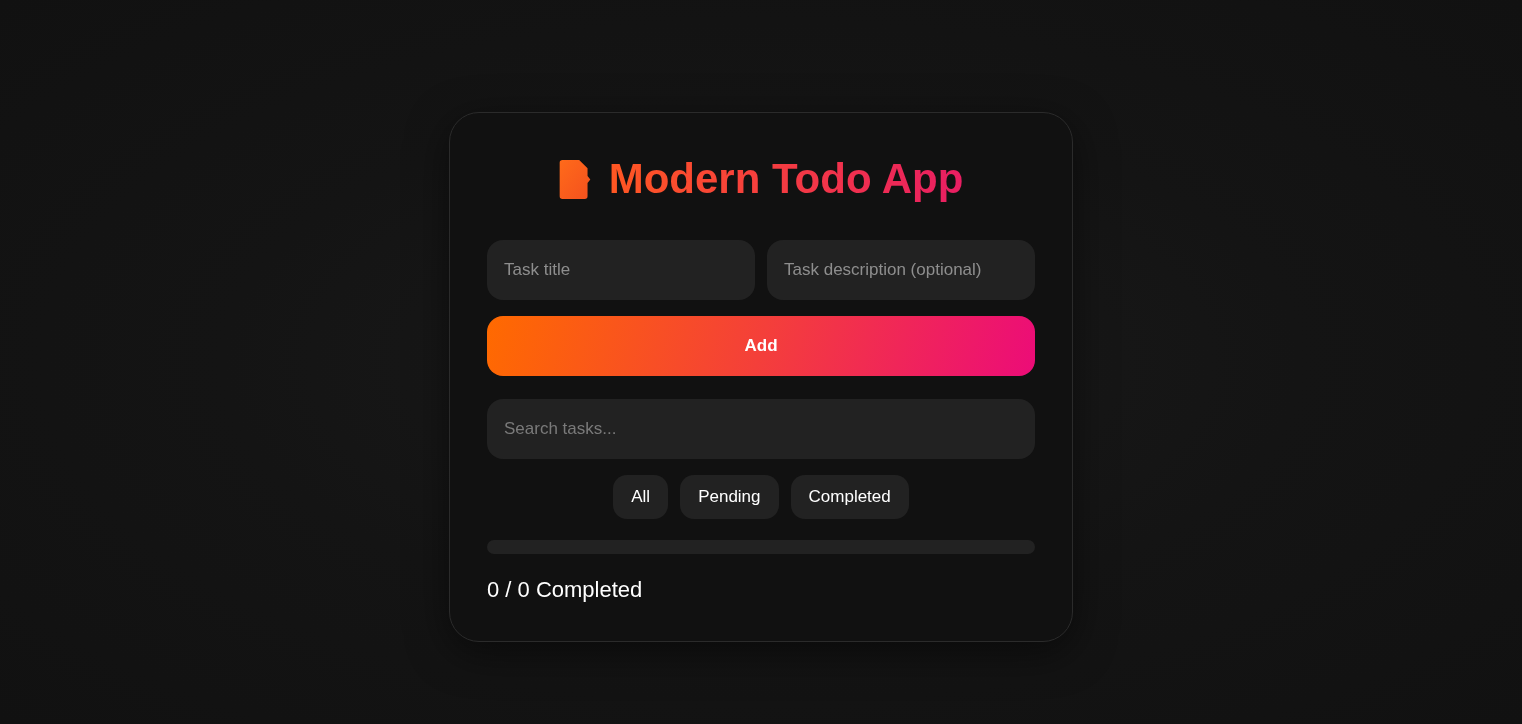 This screenshot has width=1522, height=724. Describe the element at coordinates (574, 179) in the screenshot. I see `document-icon` at that location.